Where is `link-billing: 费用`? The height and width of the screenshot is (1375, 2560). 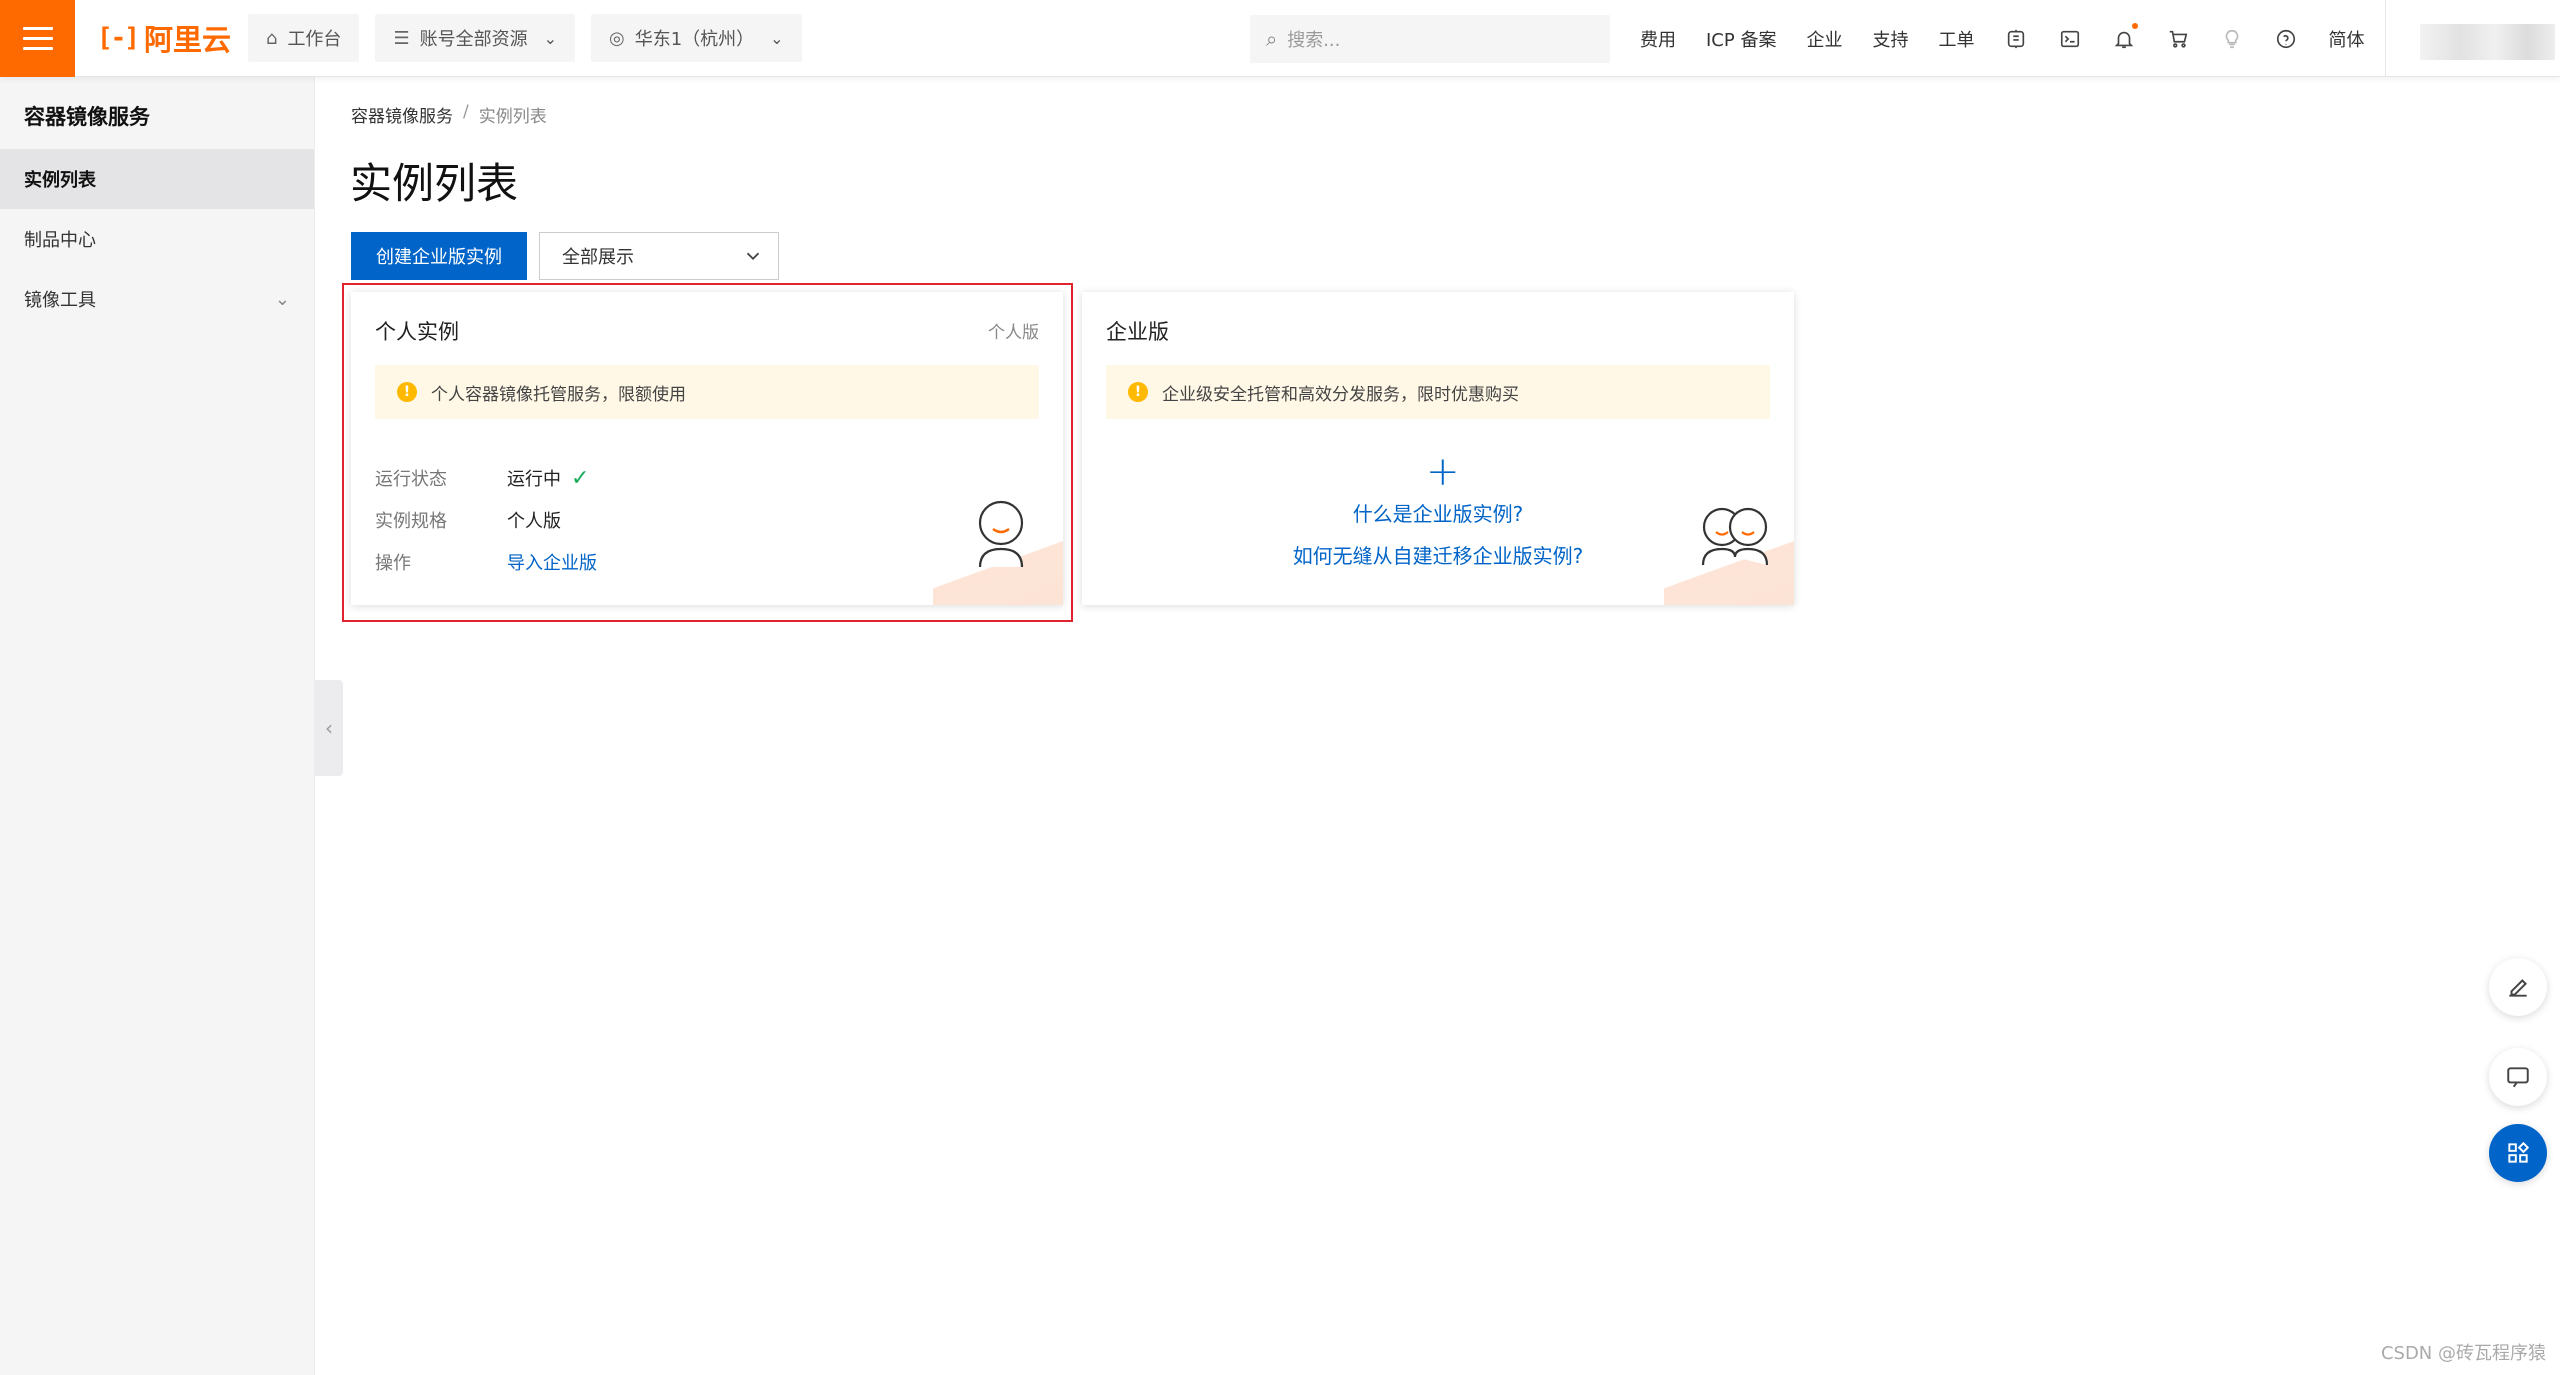 link-billing: 费用 is located at coordinates (1658, 39).